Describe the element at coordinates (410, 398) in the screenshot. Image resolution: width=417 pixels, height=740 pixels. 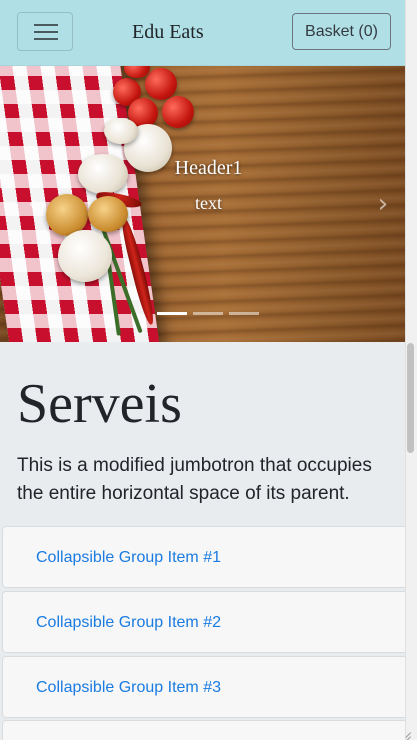
I see `scrollbar-thumb` at that location.